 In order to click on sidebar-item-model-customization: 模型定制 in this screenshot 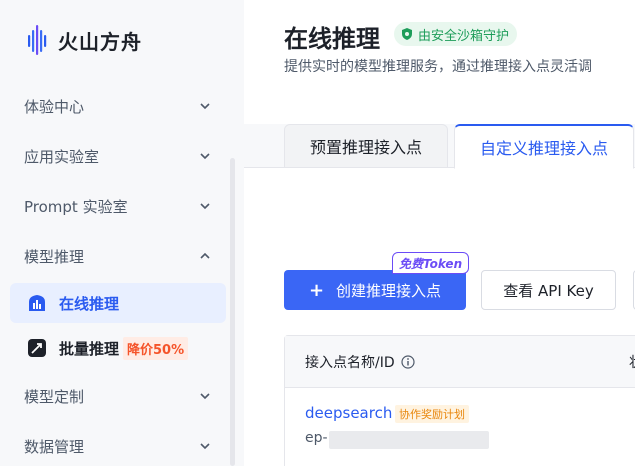, I will do `click(118, 396)`.